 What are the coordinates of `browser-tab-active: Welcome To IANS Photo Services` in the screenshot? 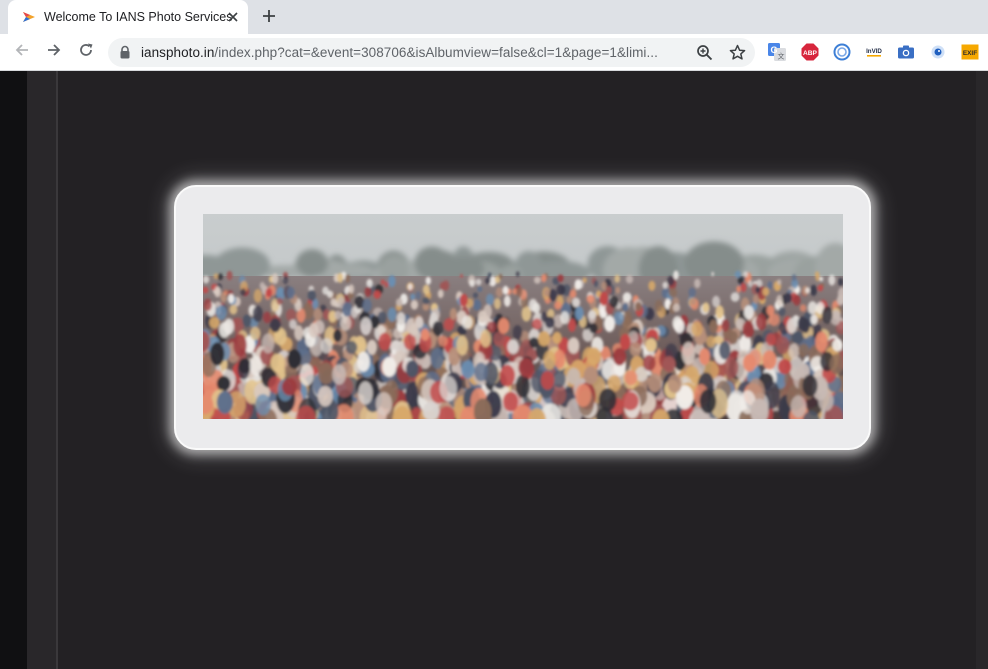 It's located at (128, 17).